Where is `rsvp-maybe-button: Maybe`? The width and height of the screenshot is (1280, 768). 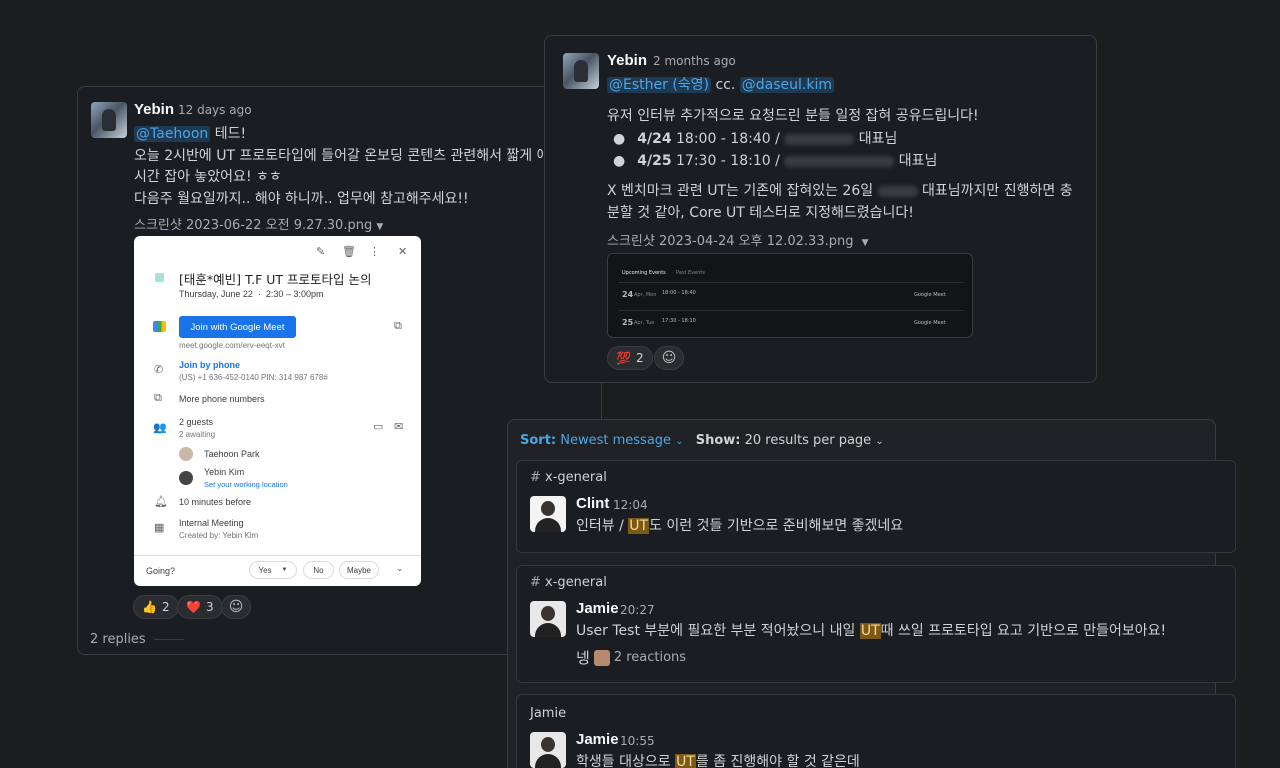
rsvp-maybe-button: Maybe is located at coordinates (359, 570).